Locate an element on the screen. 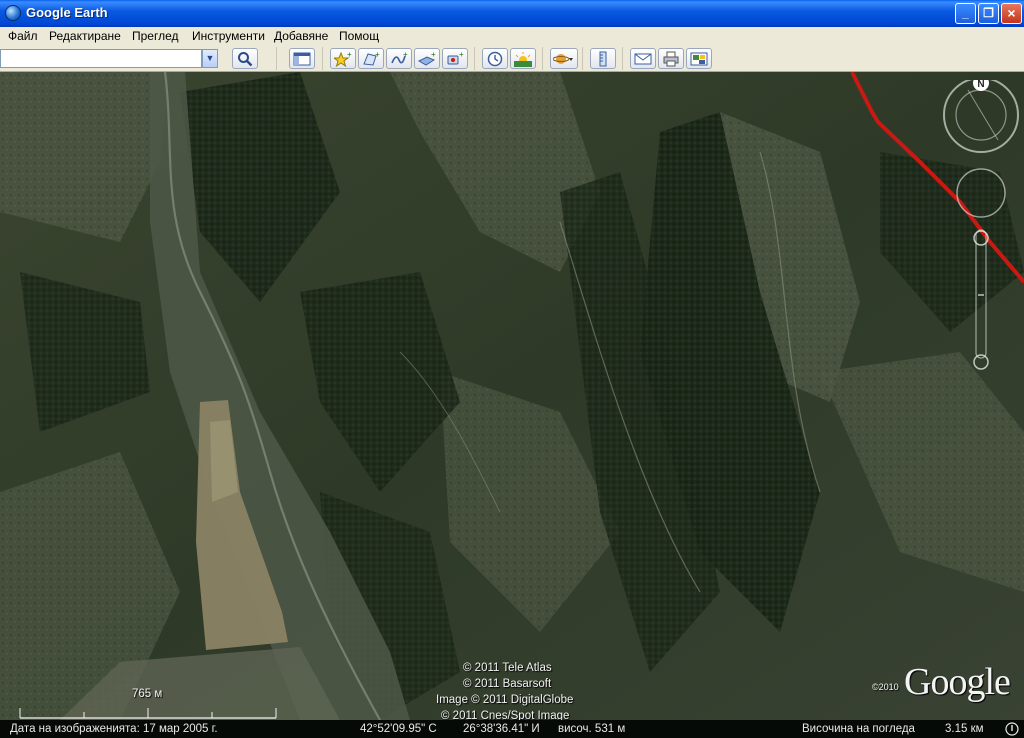 The height and width of the screenshot is (738, 1024). sidebar-toggle-icon is located at coordinates (302, 58).